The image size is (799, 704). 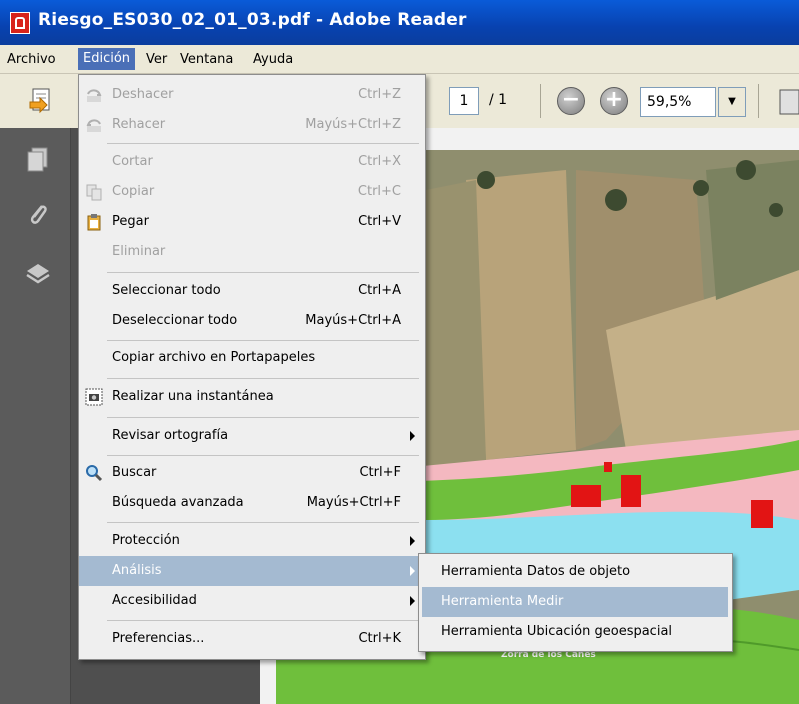 I want to click on menu-ayuda: Ayuda, so click(x=273, y=60).